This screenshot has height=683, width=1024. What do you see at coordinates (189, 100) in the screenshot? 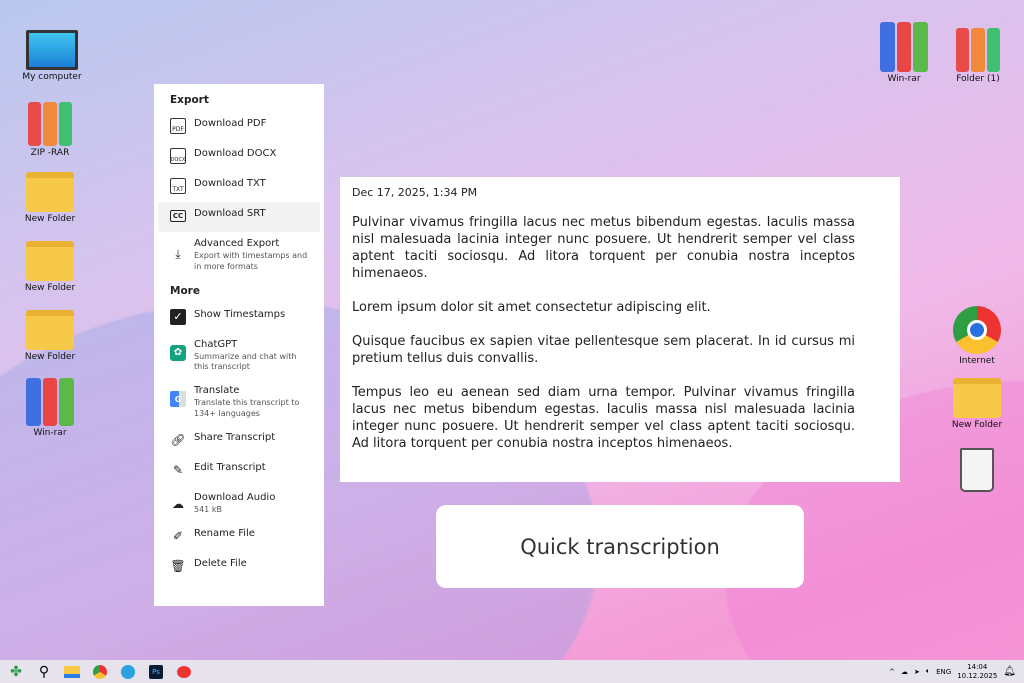
I see `export-heading: Export` at bounding box center [189, 100].